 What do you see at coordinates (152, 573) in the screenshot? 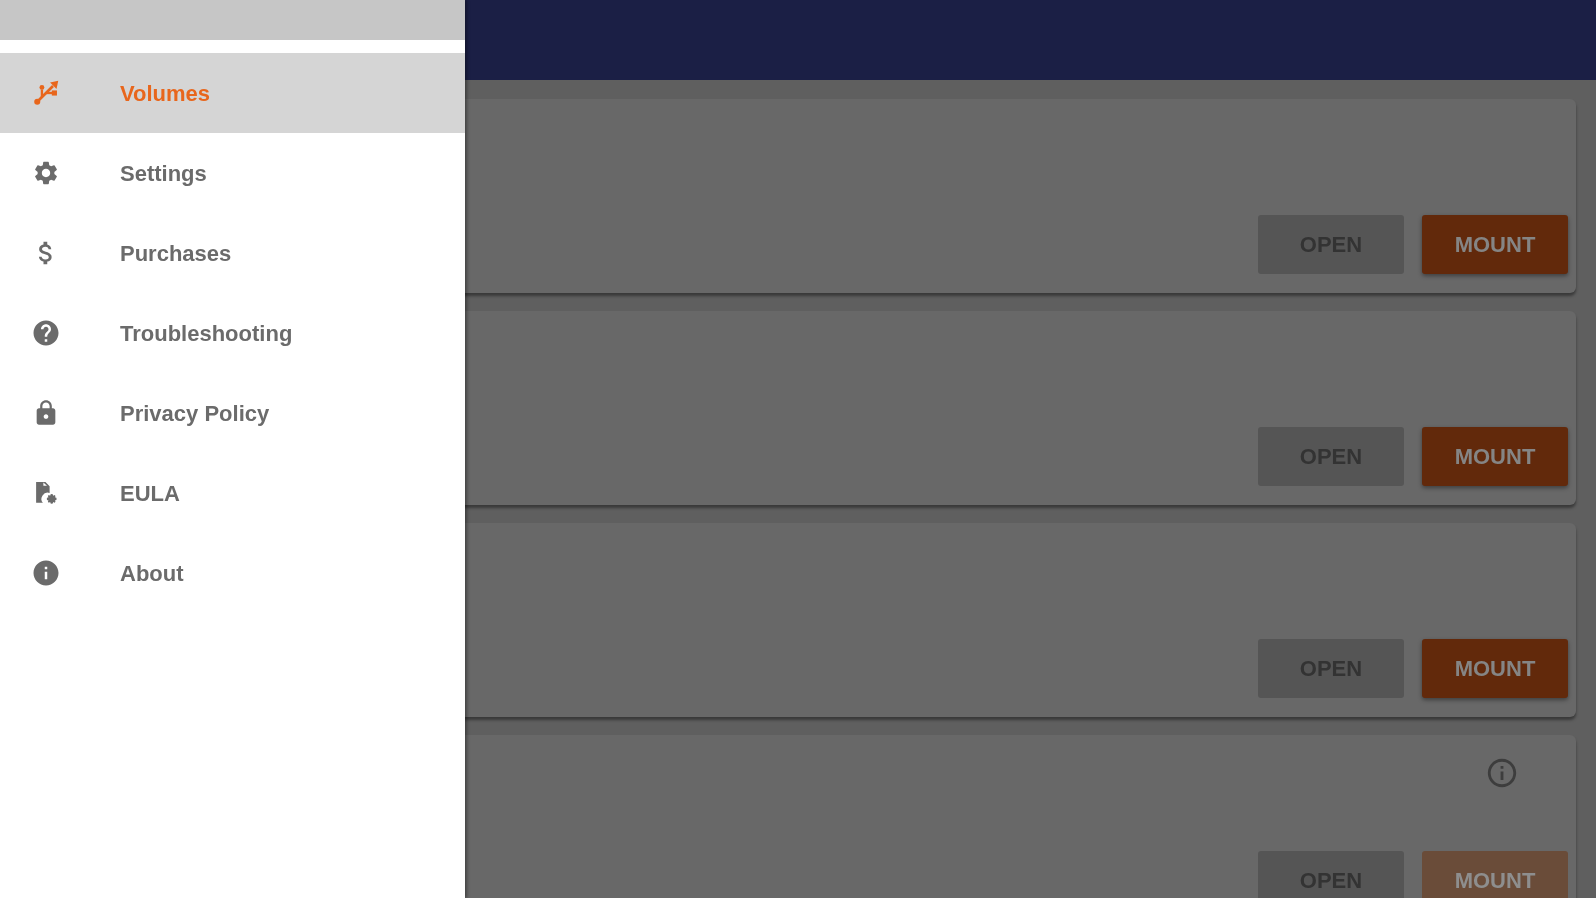
I see `drawer-item-label: About` at bounding box center [152, 573].